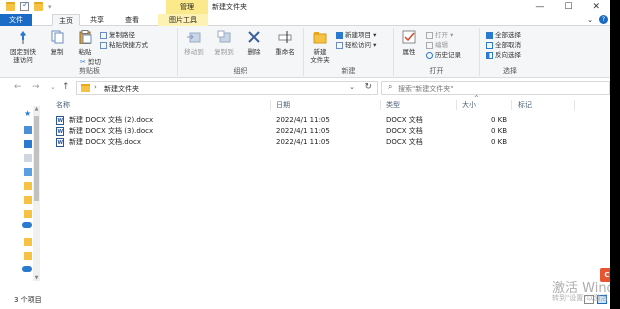 The height and width of the screenshot is (309, 620). Describe the element at coordinates (283, 105) in the screenshot. I see `column-header-date: 日期` at that location.